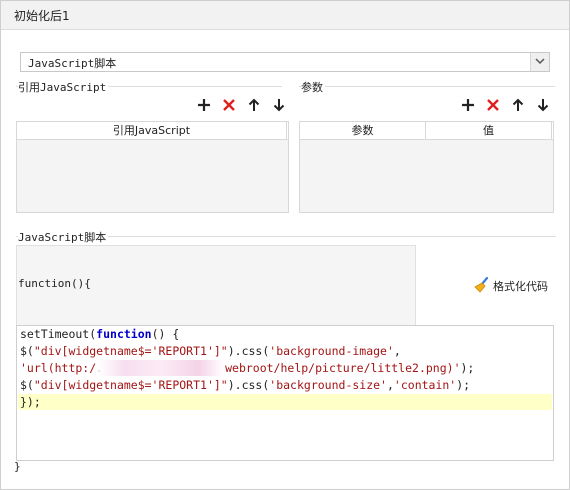 This screenshot has height=490, width=570. What do you see at coordinates (72, 63) in the screenshot?
I see `script-type-value: JavaScript脚本` at bounding box center [72, 63].